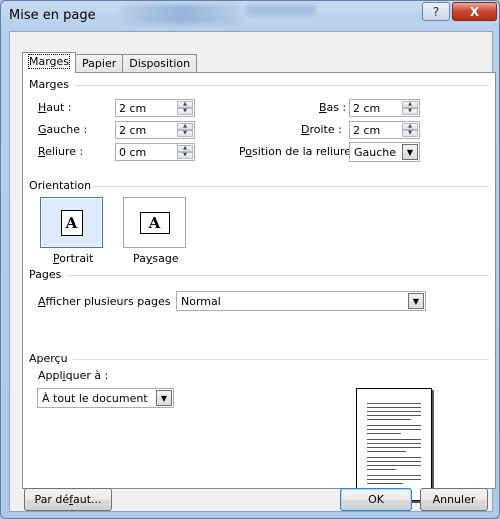  I want to click on tab-disposition-label: Disposition, so click(160, 63).